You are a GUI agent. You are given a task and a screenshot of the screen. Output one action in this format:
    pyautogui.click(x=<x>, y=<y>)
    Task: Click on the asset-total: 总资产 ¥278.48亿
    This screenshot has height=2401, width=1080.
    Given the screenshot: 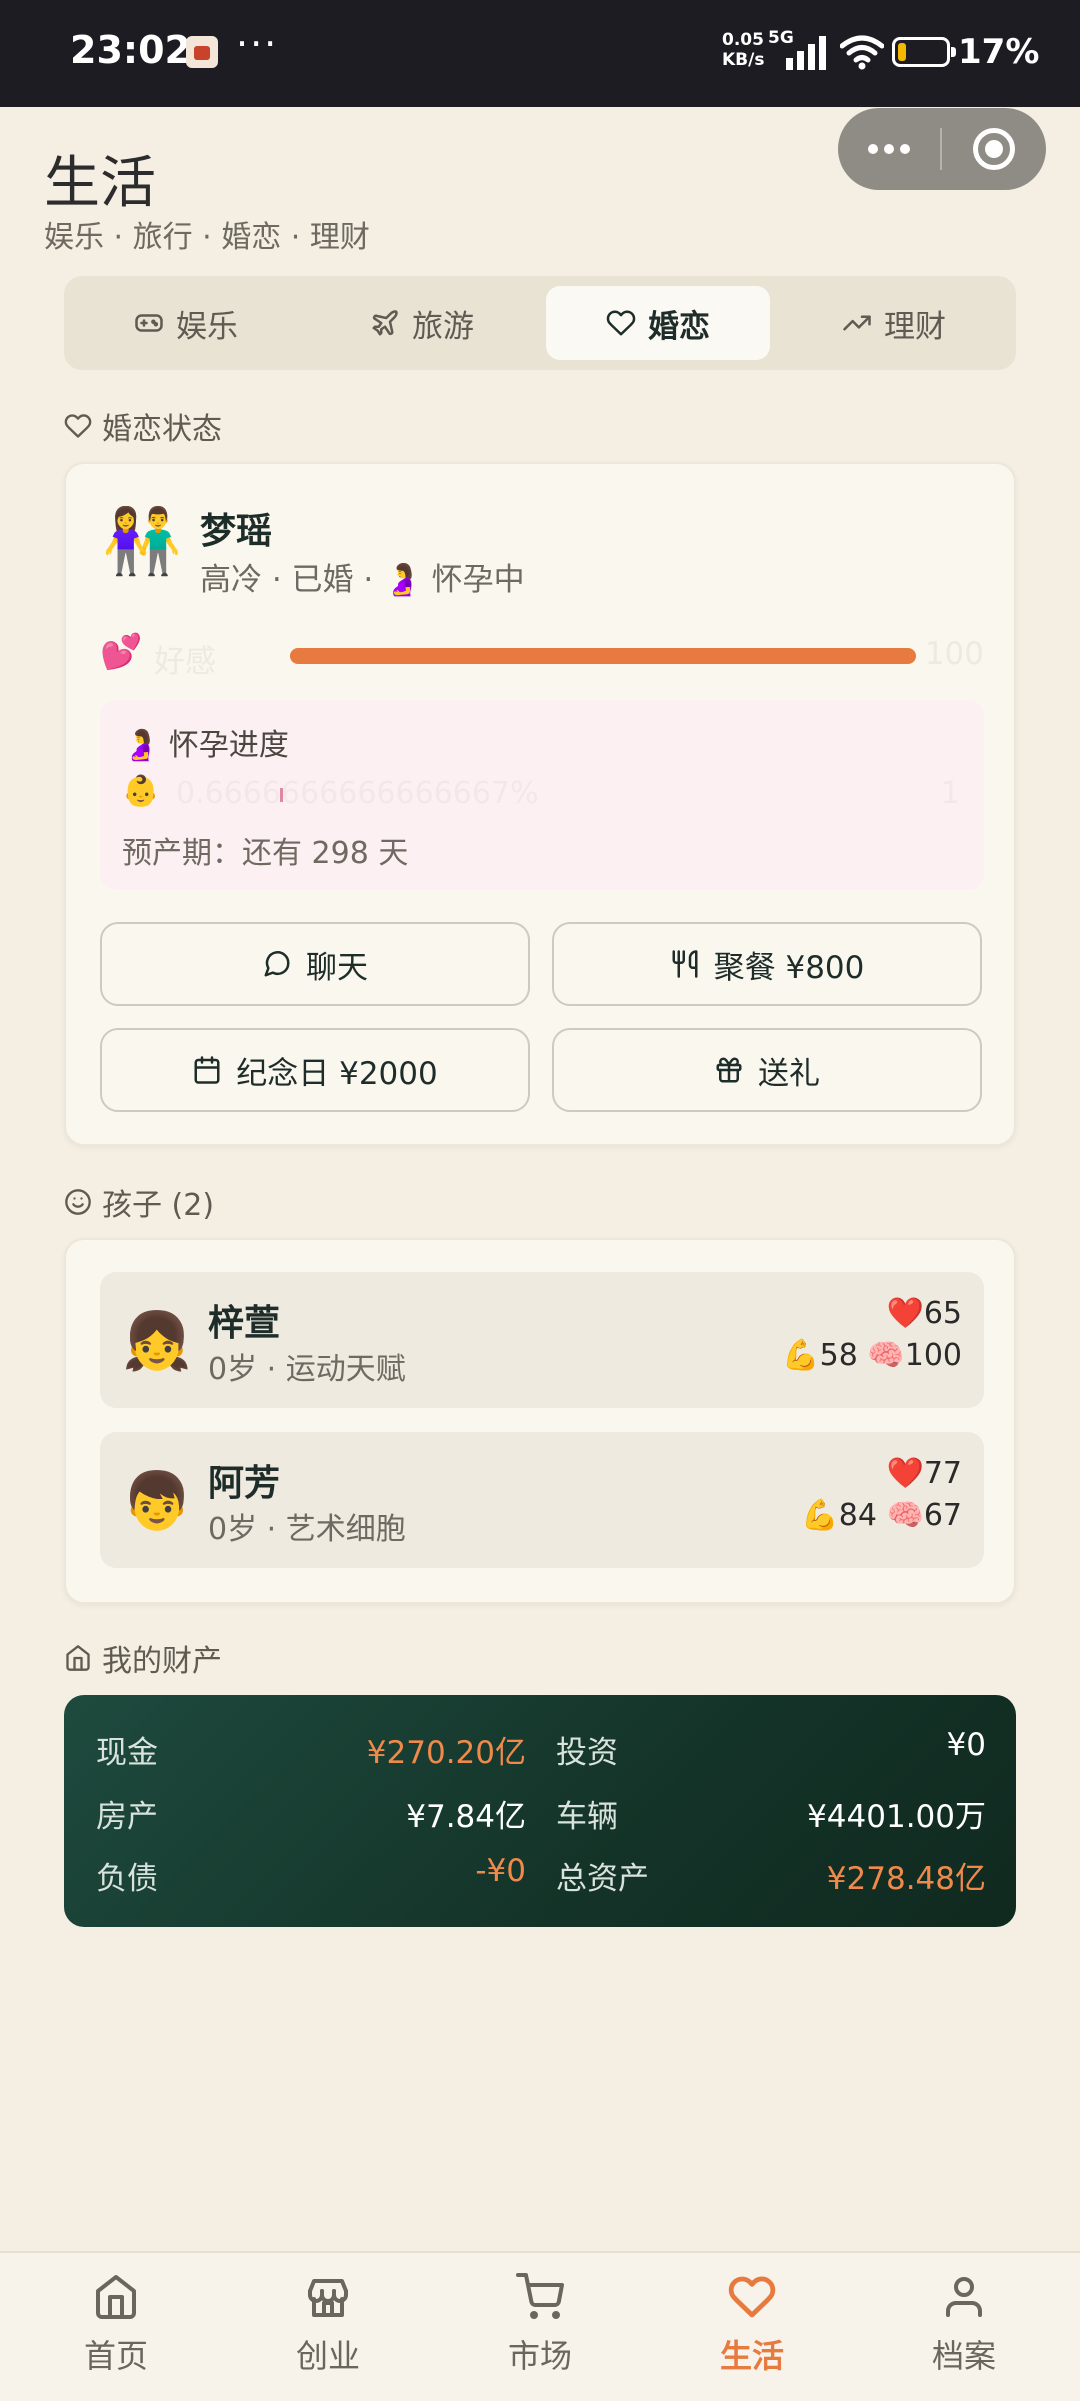 What is the action you would take?
    pyautogui.click(x=771, y=1879)
    